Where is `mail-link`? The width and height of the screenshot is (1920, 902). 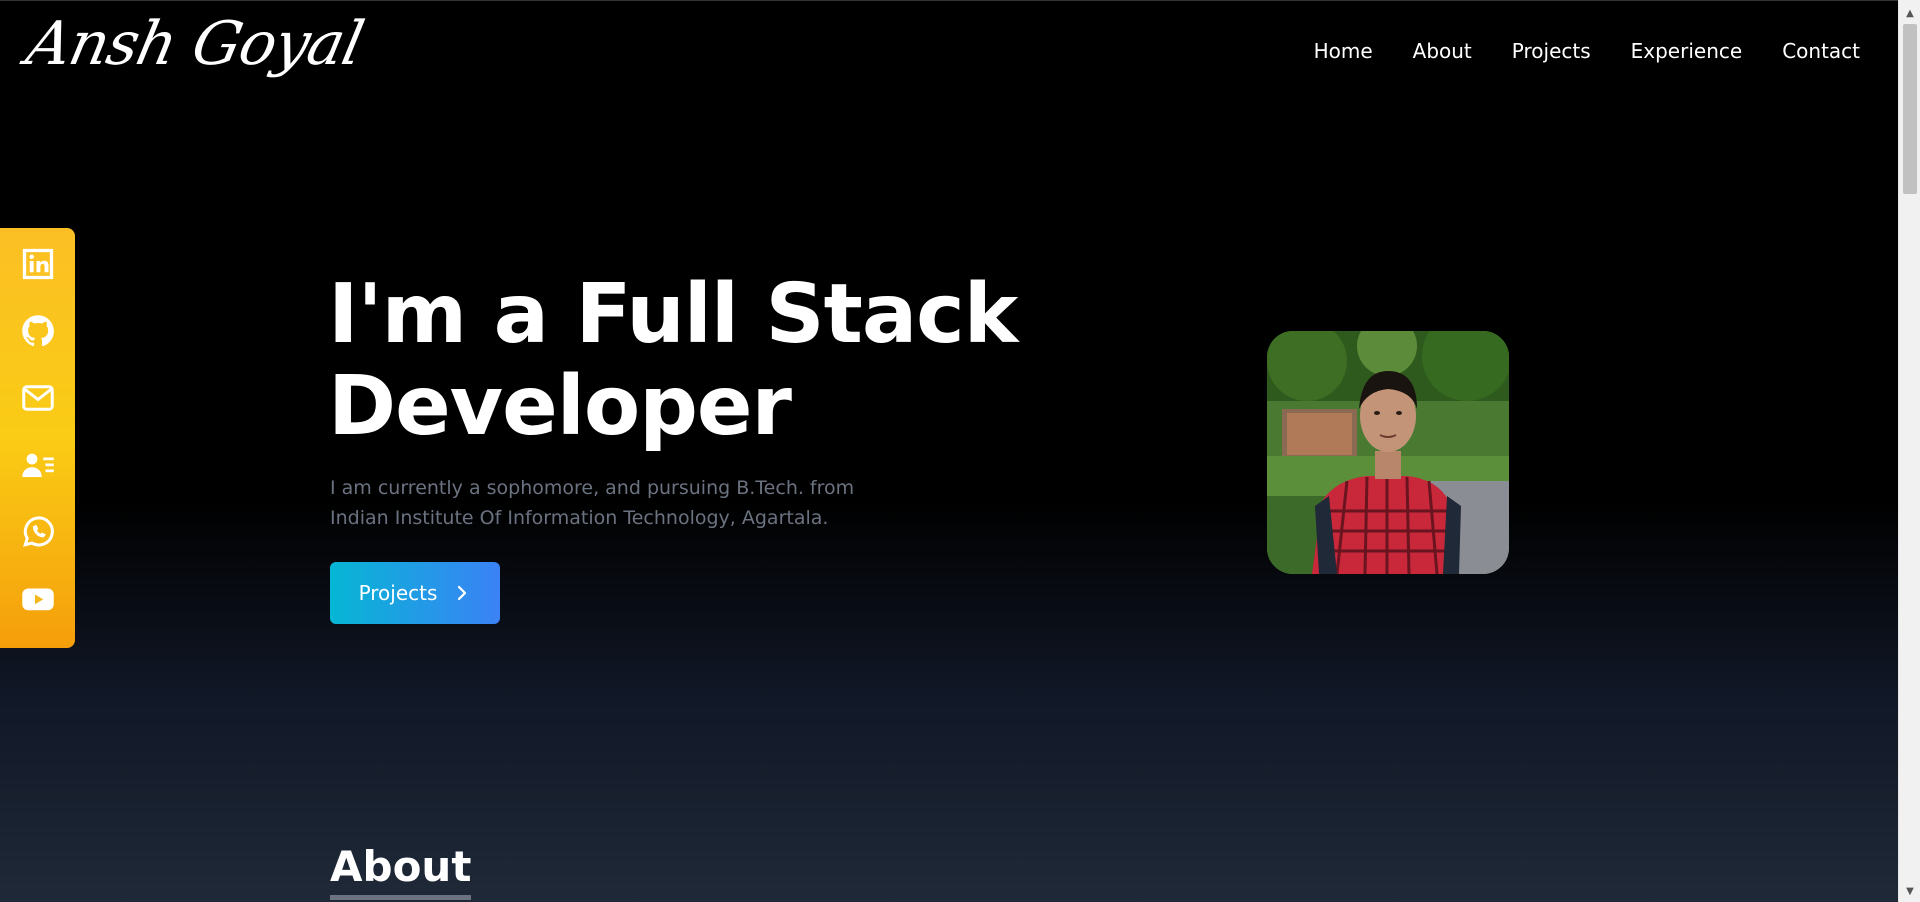 mail-link is located at coordinates (38, 397).